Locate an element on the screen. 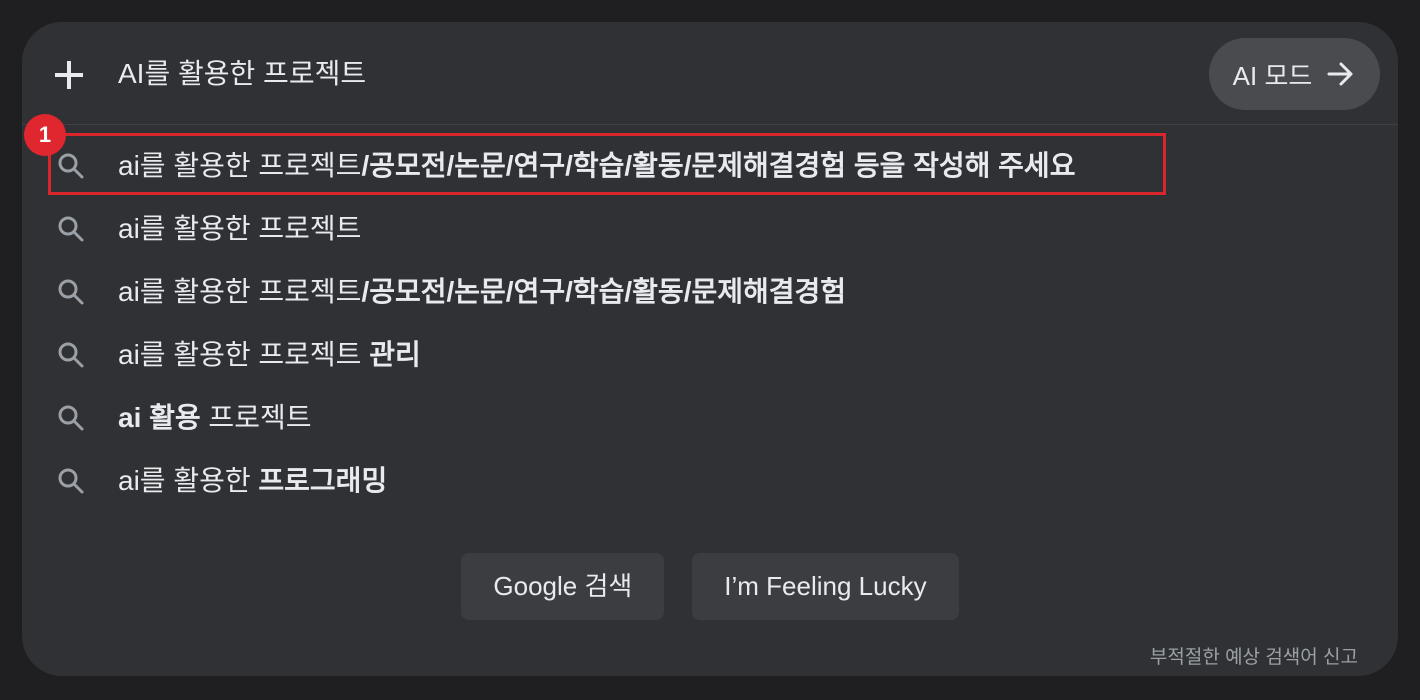 This screenshot has height=700, width=1420. suggestion-normal-text: ai를 활용한 is located at coordinates (188, 480).